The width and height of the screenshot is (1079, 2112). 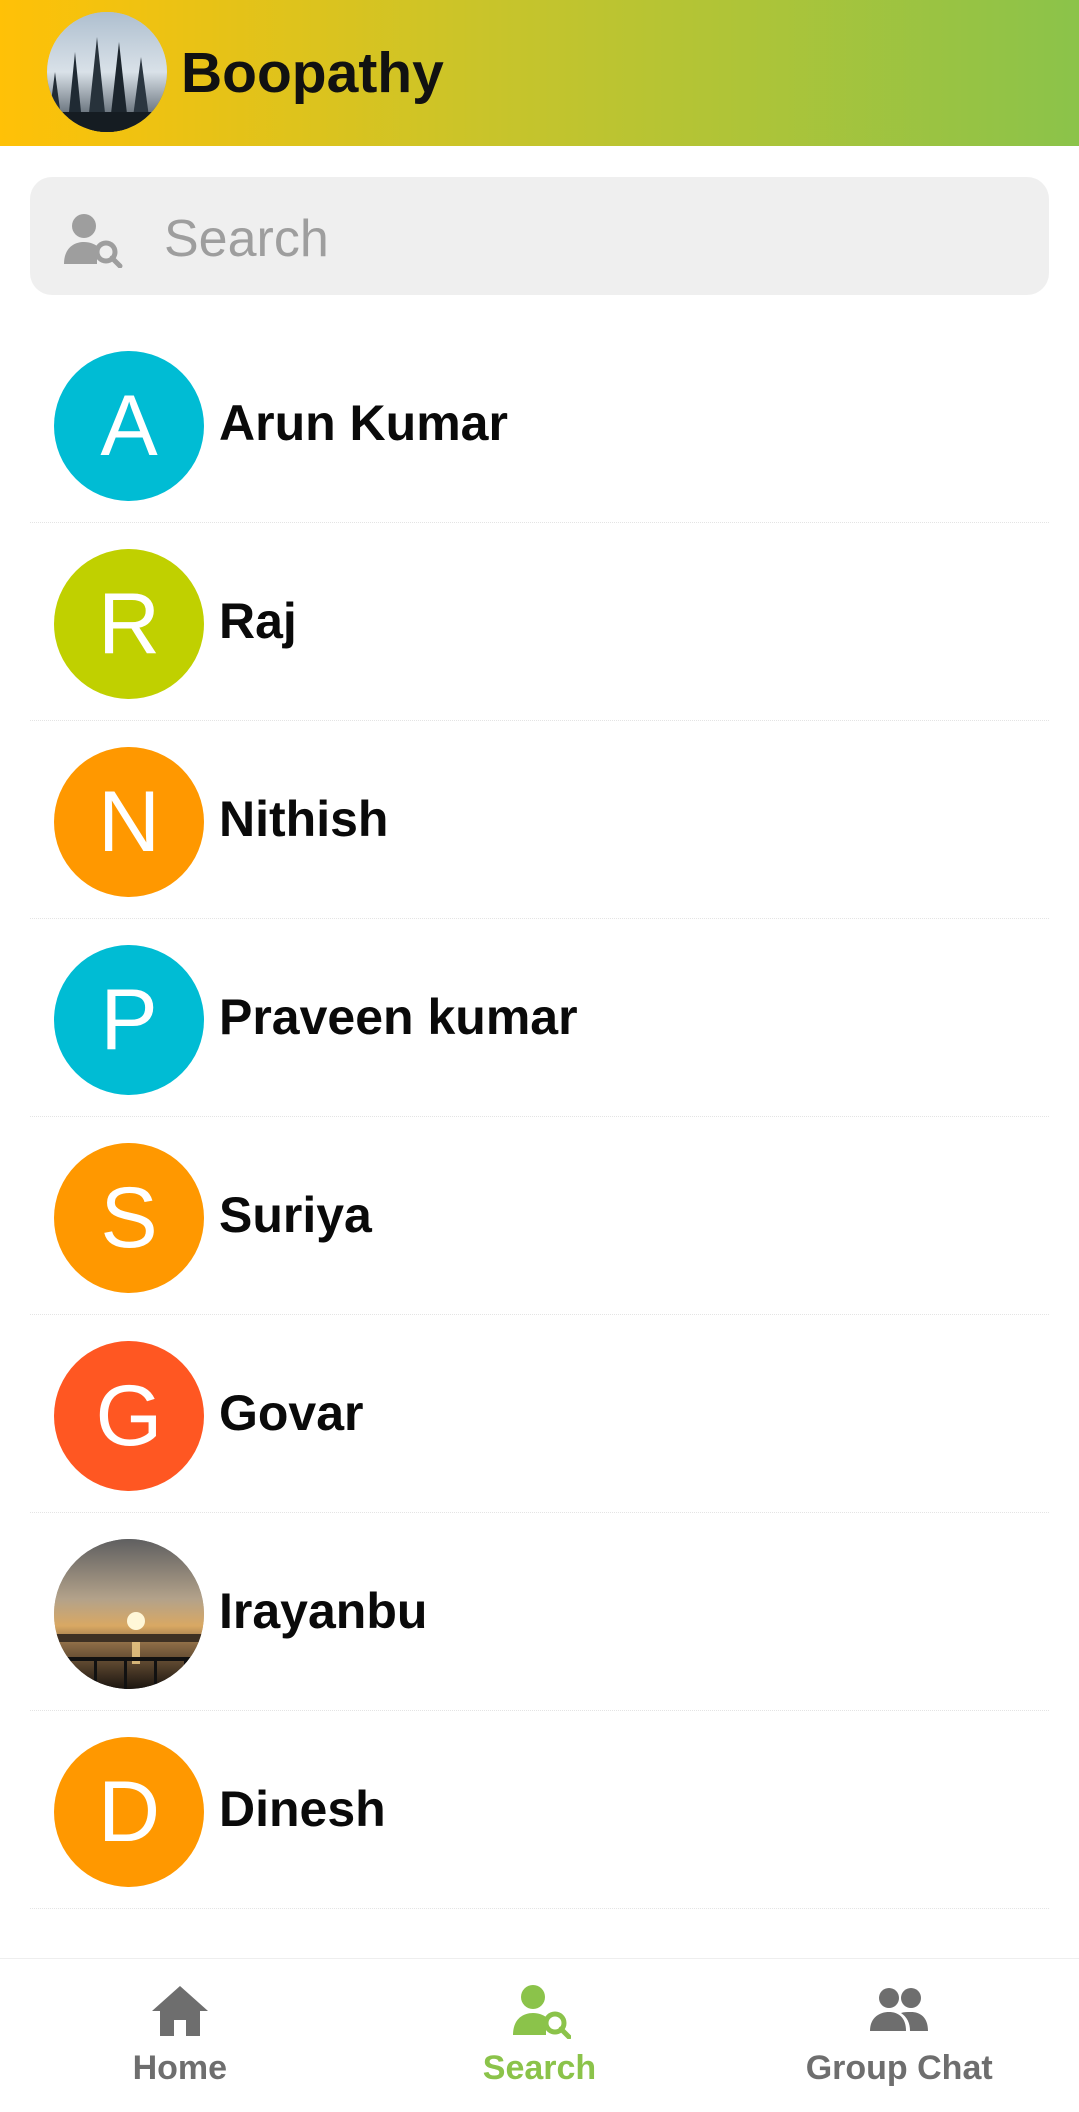 I want to click on home-icon, so click(x=179, y=2011).